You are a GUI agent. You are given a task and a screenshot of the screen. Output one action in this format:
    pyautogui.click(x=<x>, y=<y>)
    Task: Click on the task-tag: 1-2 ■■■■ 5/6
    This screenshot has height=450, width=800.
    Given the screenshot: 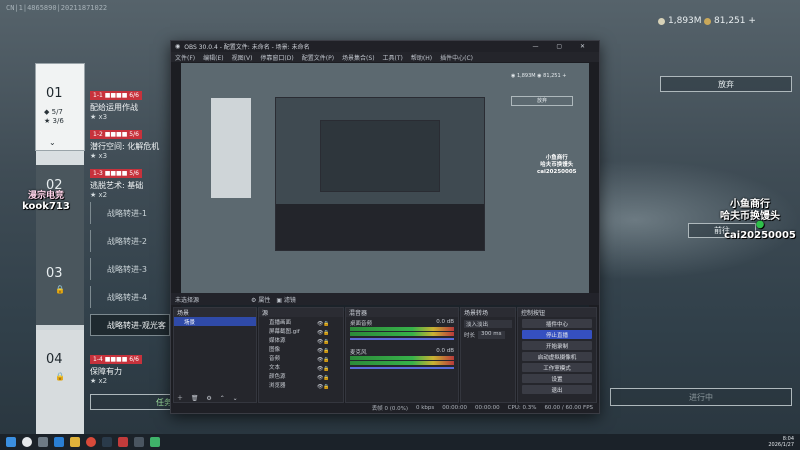 What is the action you would take?
    pyautogui.click(x=116, y=134)
    